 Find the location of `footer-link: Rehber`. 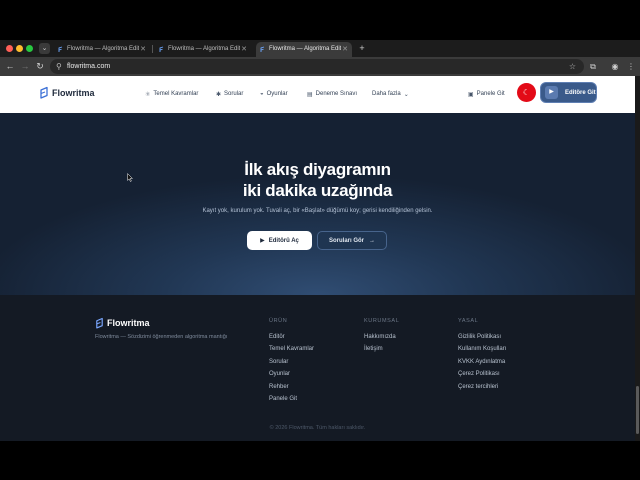

footer-link: Rehber is located at coordinates (291, 387).